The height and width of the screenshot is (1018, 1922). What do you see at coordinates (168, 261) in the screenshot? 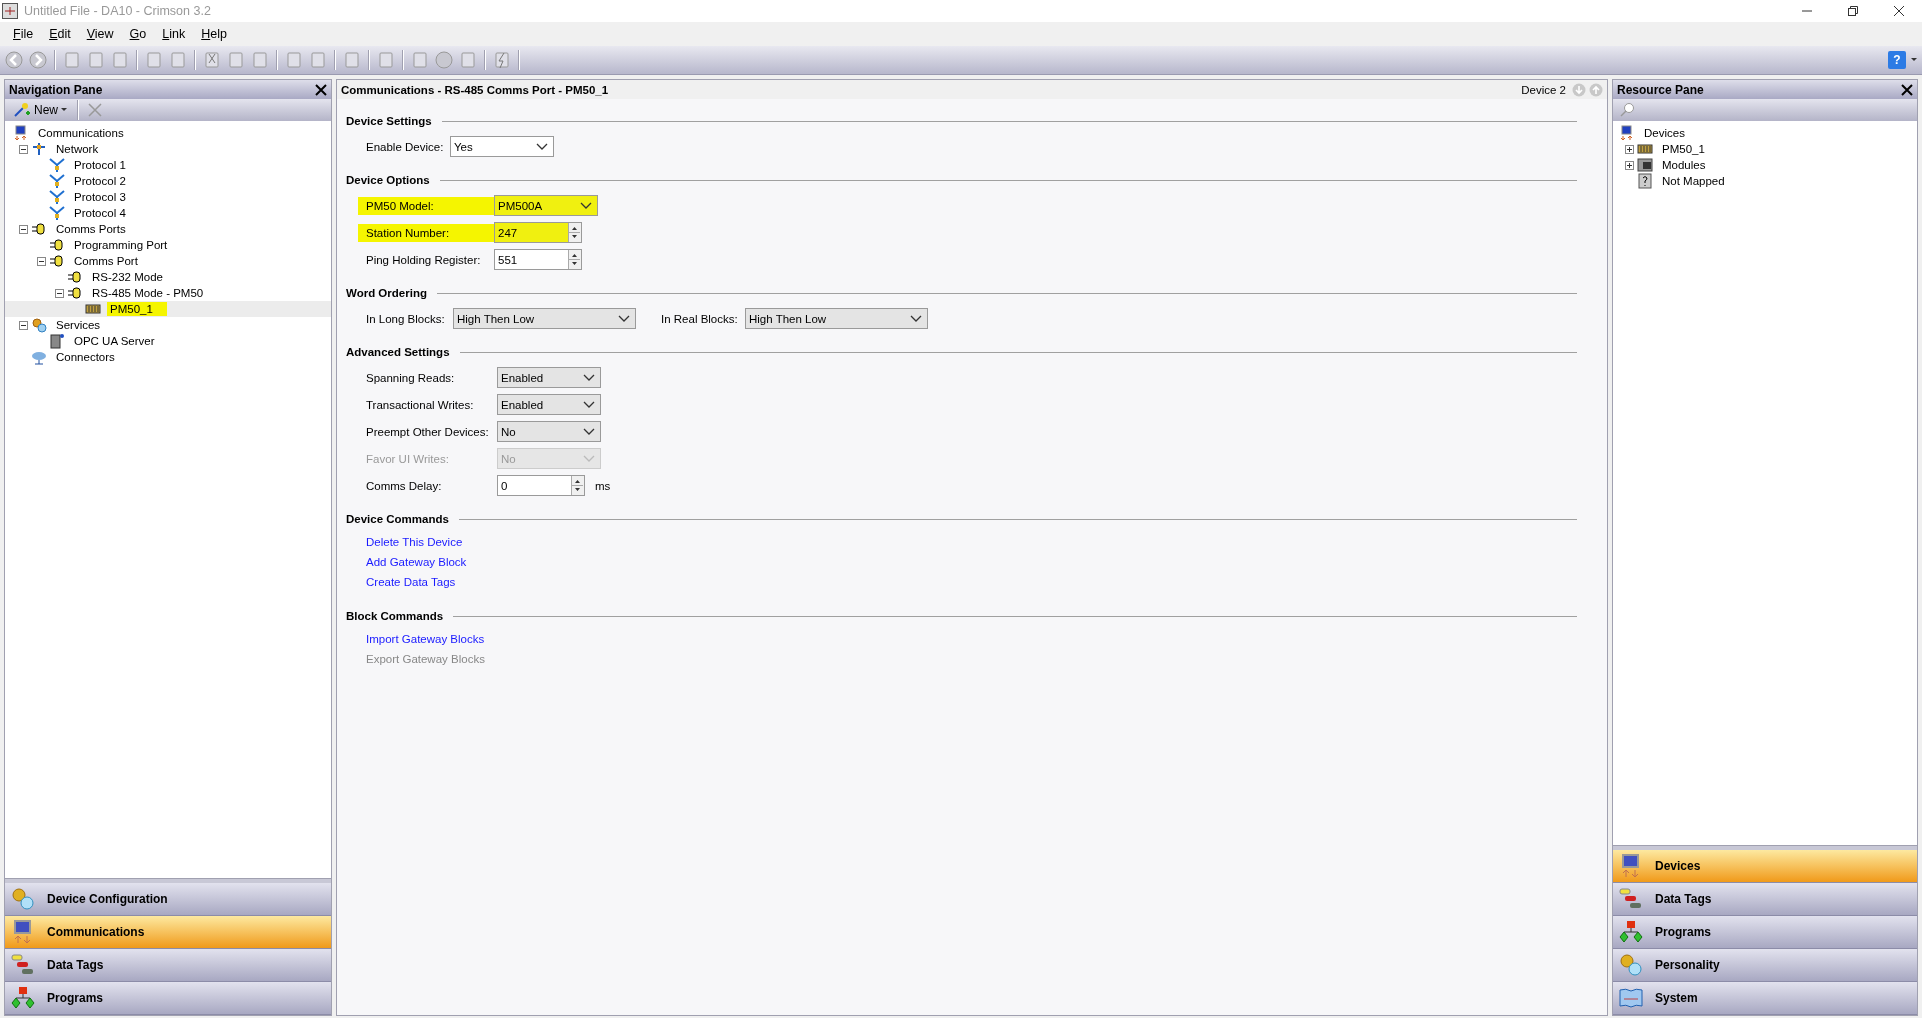
I see `tree-row: Comms Port` at bounding box center [168, 261].